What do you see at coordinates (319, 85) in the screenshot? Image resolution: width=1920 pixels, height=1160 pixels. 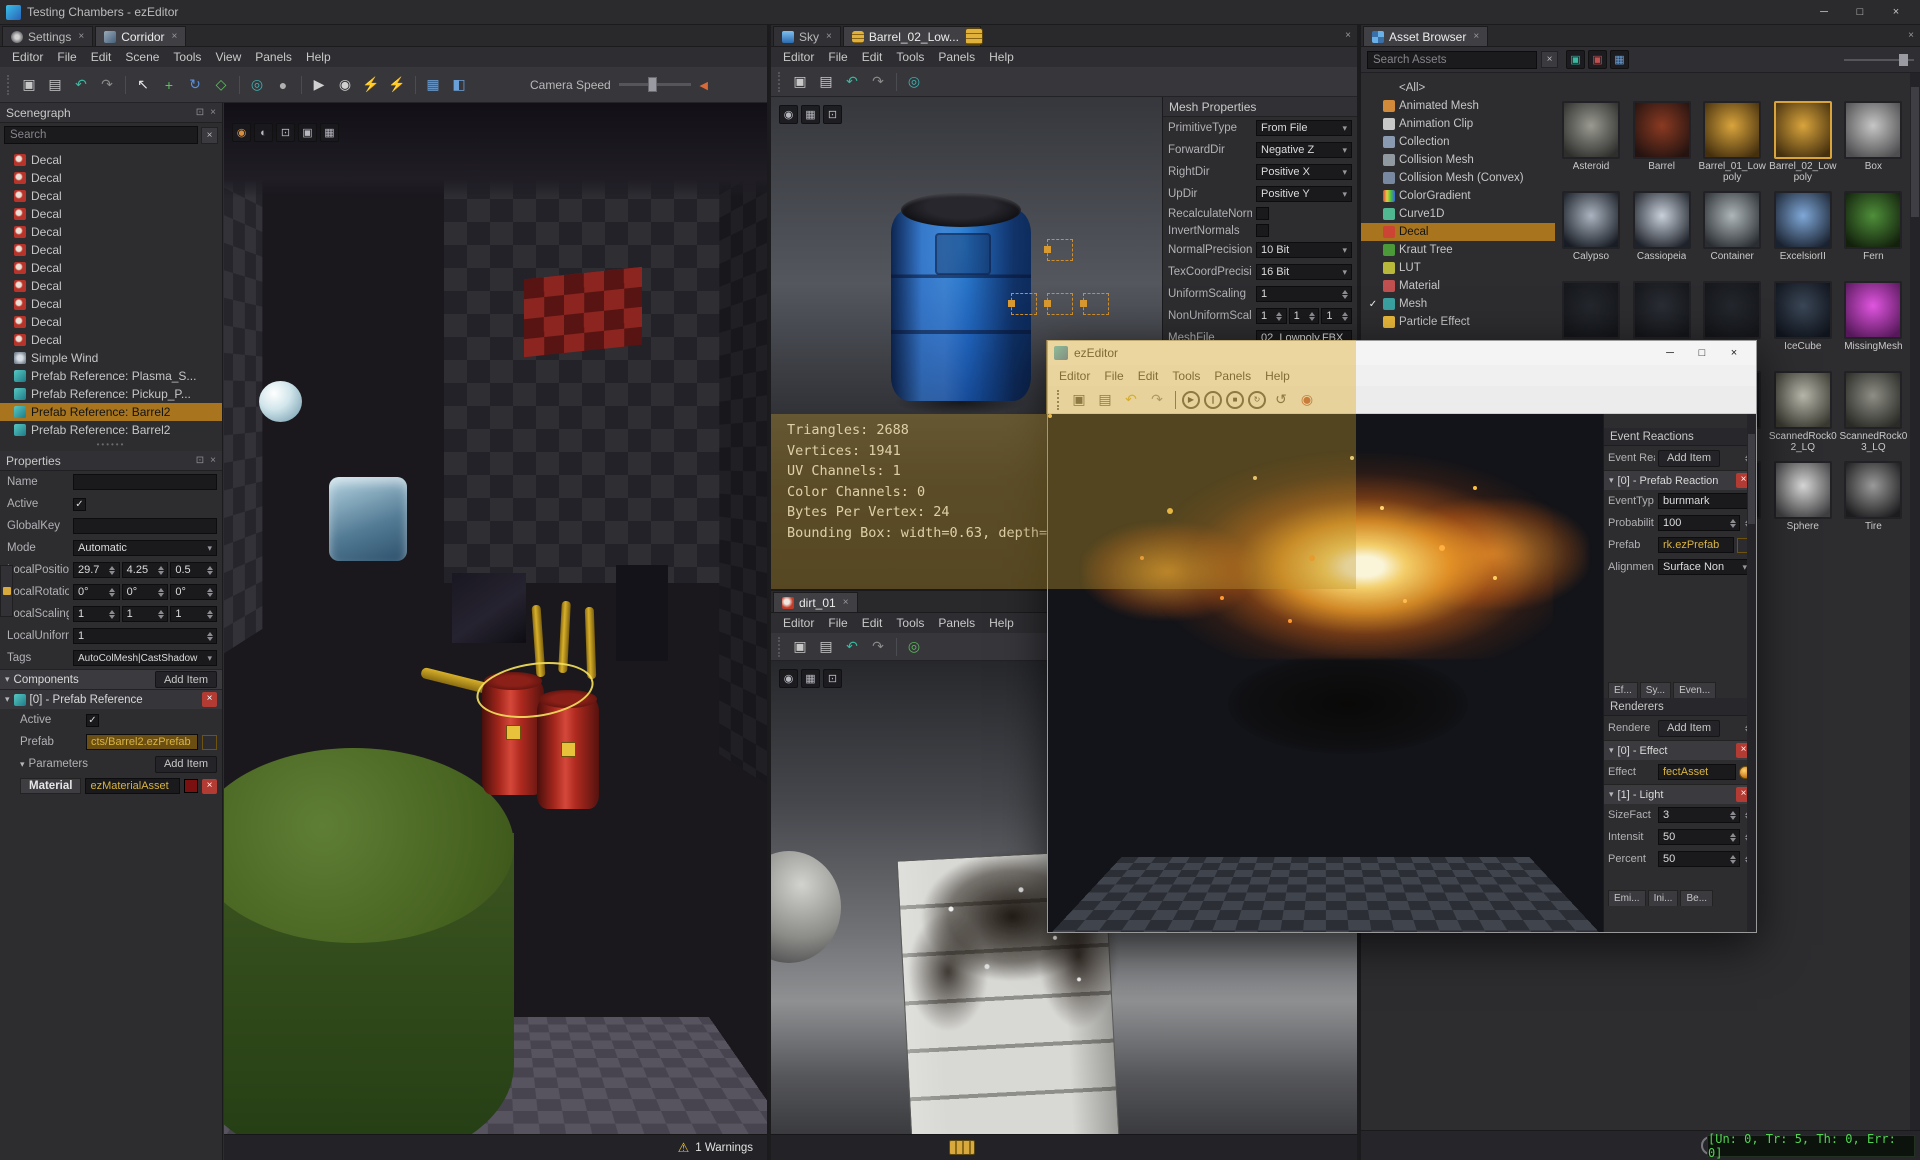 I see `play-icon: ▶` at bounding box center [319, 85].